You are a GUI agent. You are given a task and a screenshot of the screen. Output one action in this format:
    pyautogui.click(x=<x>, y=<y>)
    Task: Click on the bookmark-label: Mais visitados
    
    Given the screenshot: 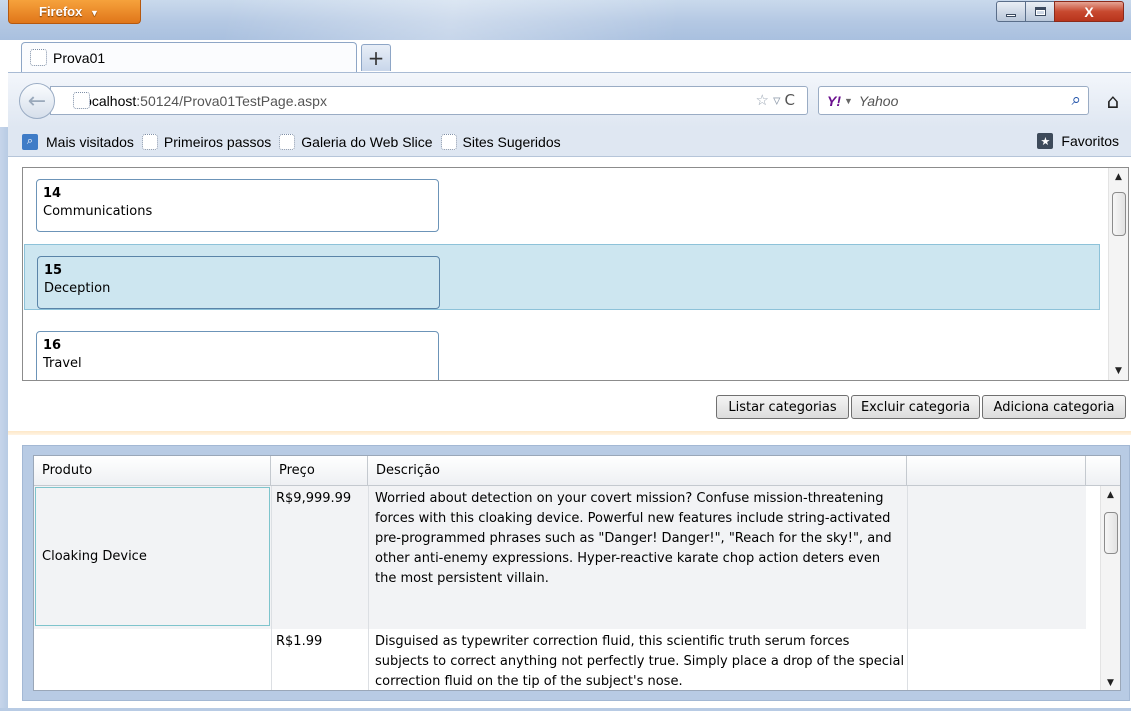 What is the action you would take?
    pyautogui.click(x=90, y=141)
    